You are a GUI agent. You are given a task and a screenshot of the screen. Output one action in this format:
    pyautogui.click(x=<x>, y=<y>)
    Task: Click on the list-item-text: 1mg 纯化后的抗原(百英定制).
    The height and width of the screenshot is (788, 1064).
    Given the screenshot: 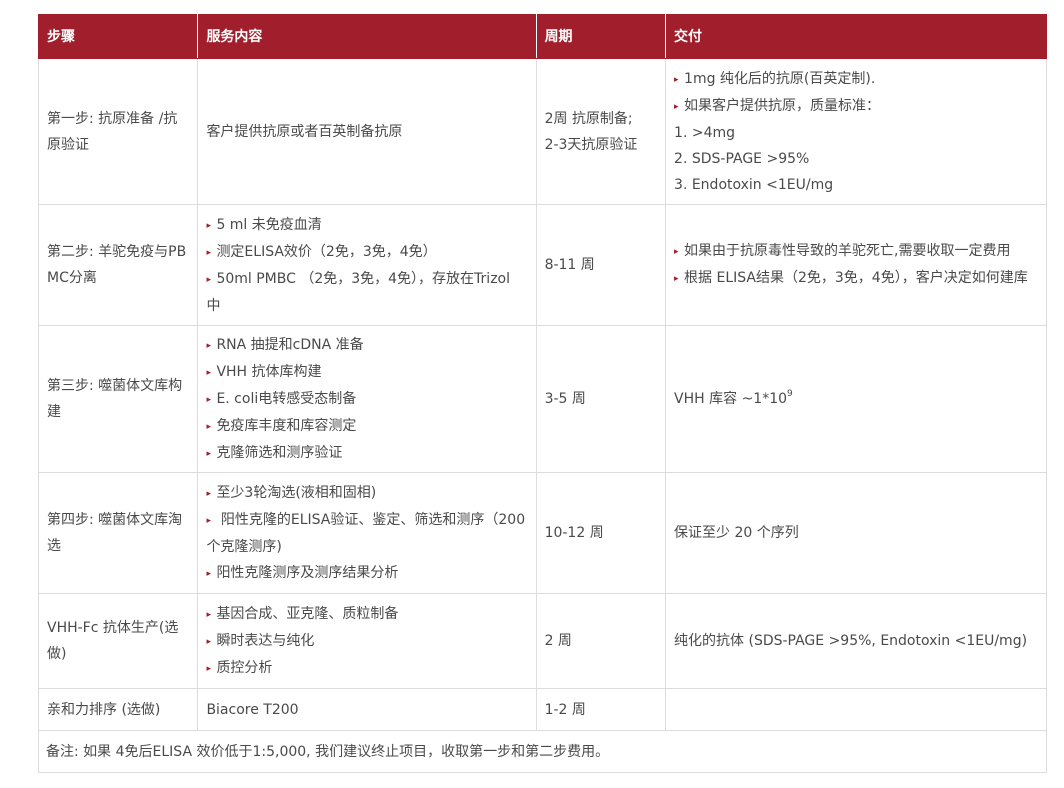 What is the action you would take?
    pyautogui.click(x=780, y=78)
    